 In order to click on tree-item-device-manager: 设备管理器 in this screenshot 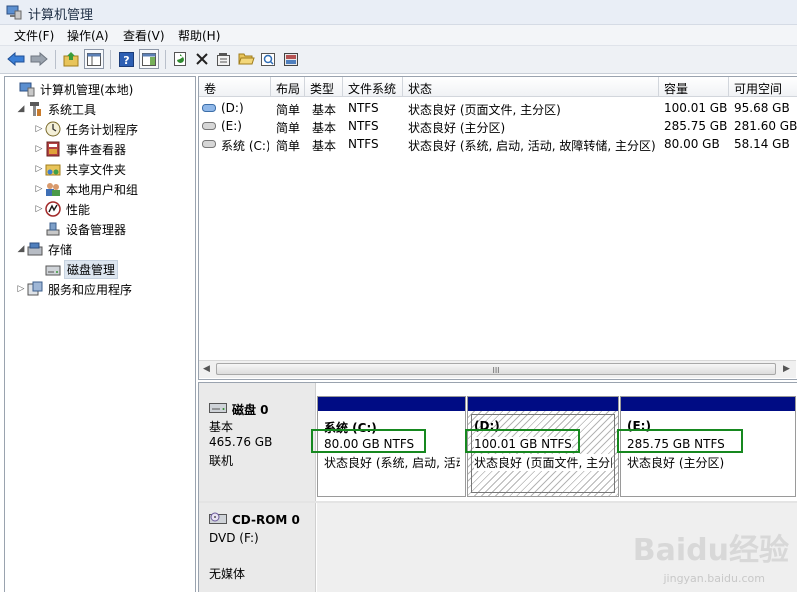, I will do `click(80, 229)`.